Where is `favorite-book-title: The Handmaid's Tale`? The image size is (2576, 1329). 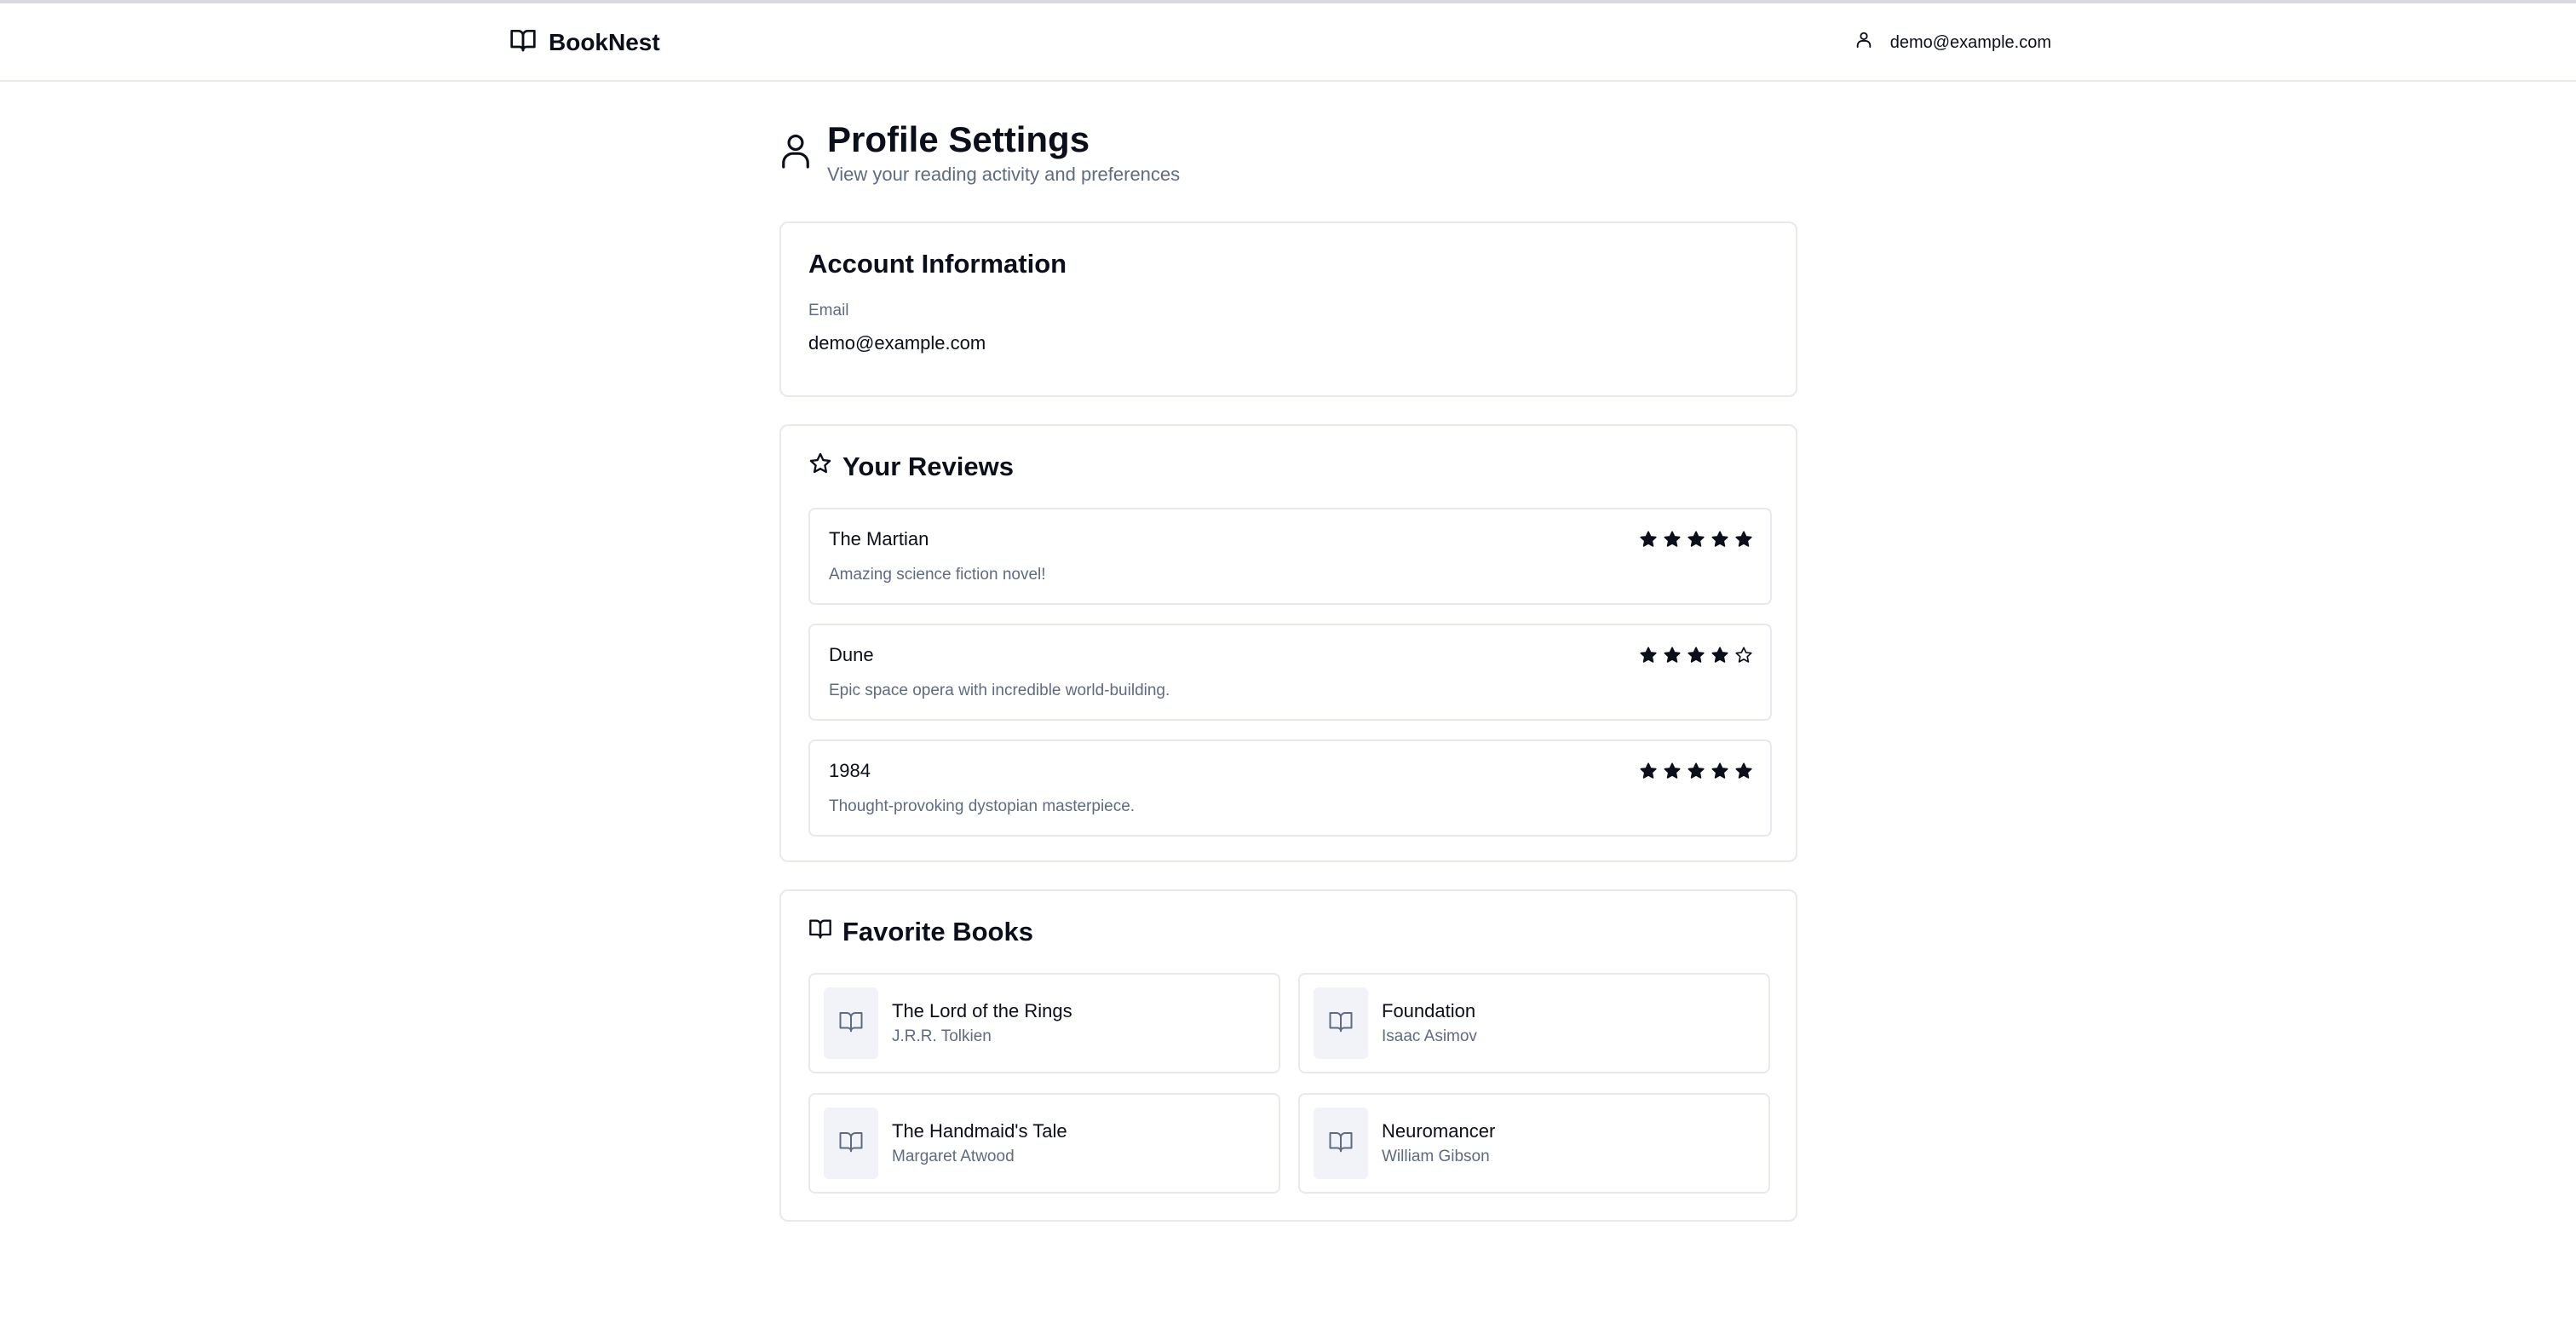
favorite-book-title: The Handmaid's Tale is located at coordinates (980, 1131).